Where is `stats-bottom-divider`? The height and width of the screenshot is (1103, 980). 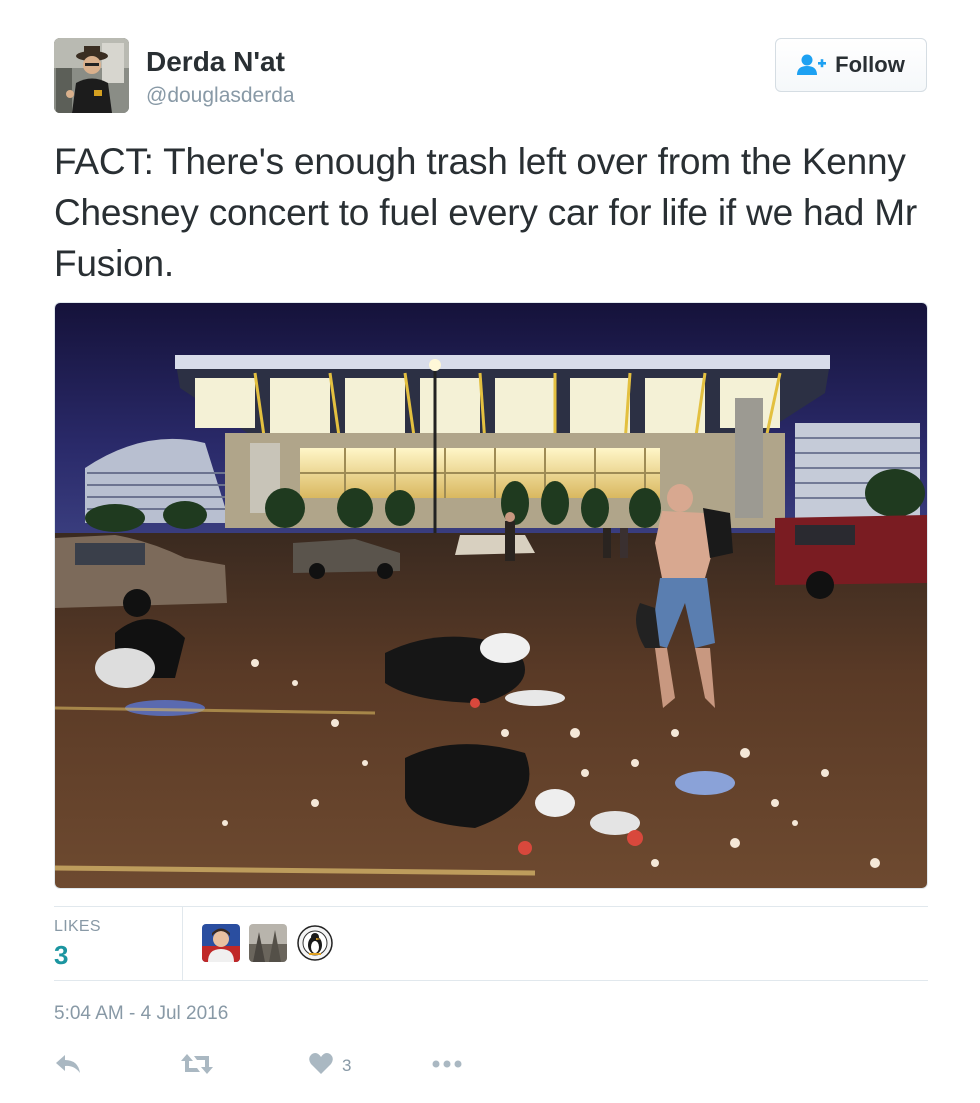
stats-bottom-divider is located at coordinates (491, 980).